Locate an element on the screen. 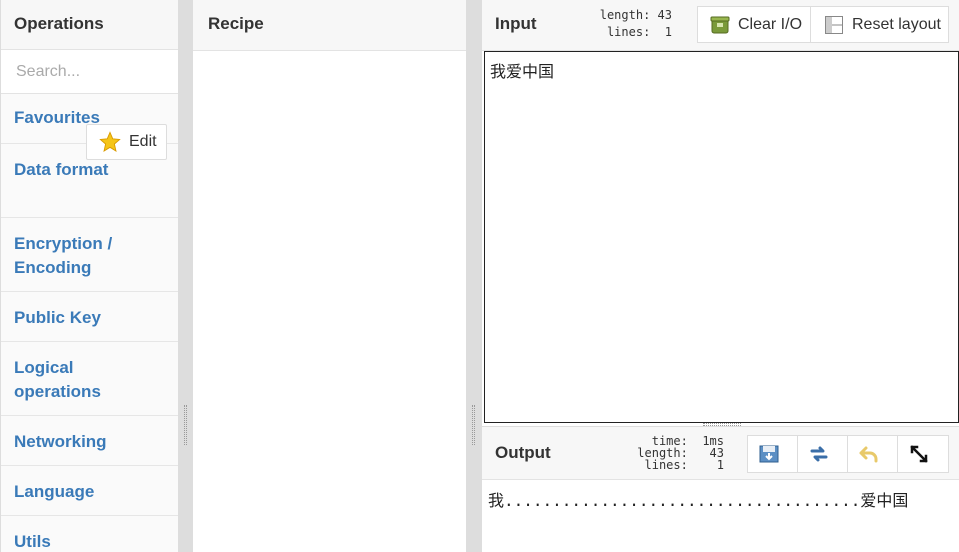  input-toolbar: Clear I/O Reset layout is located at coordinates (823, 24).